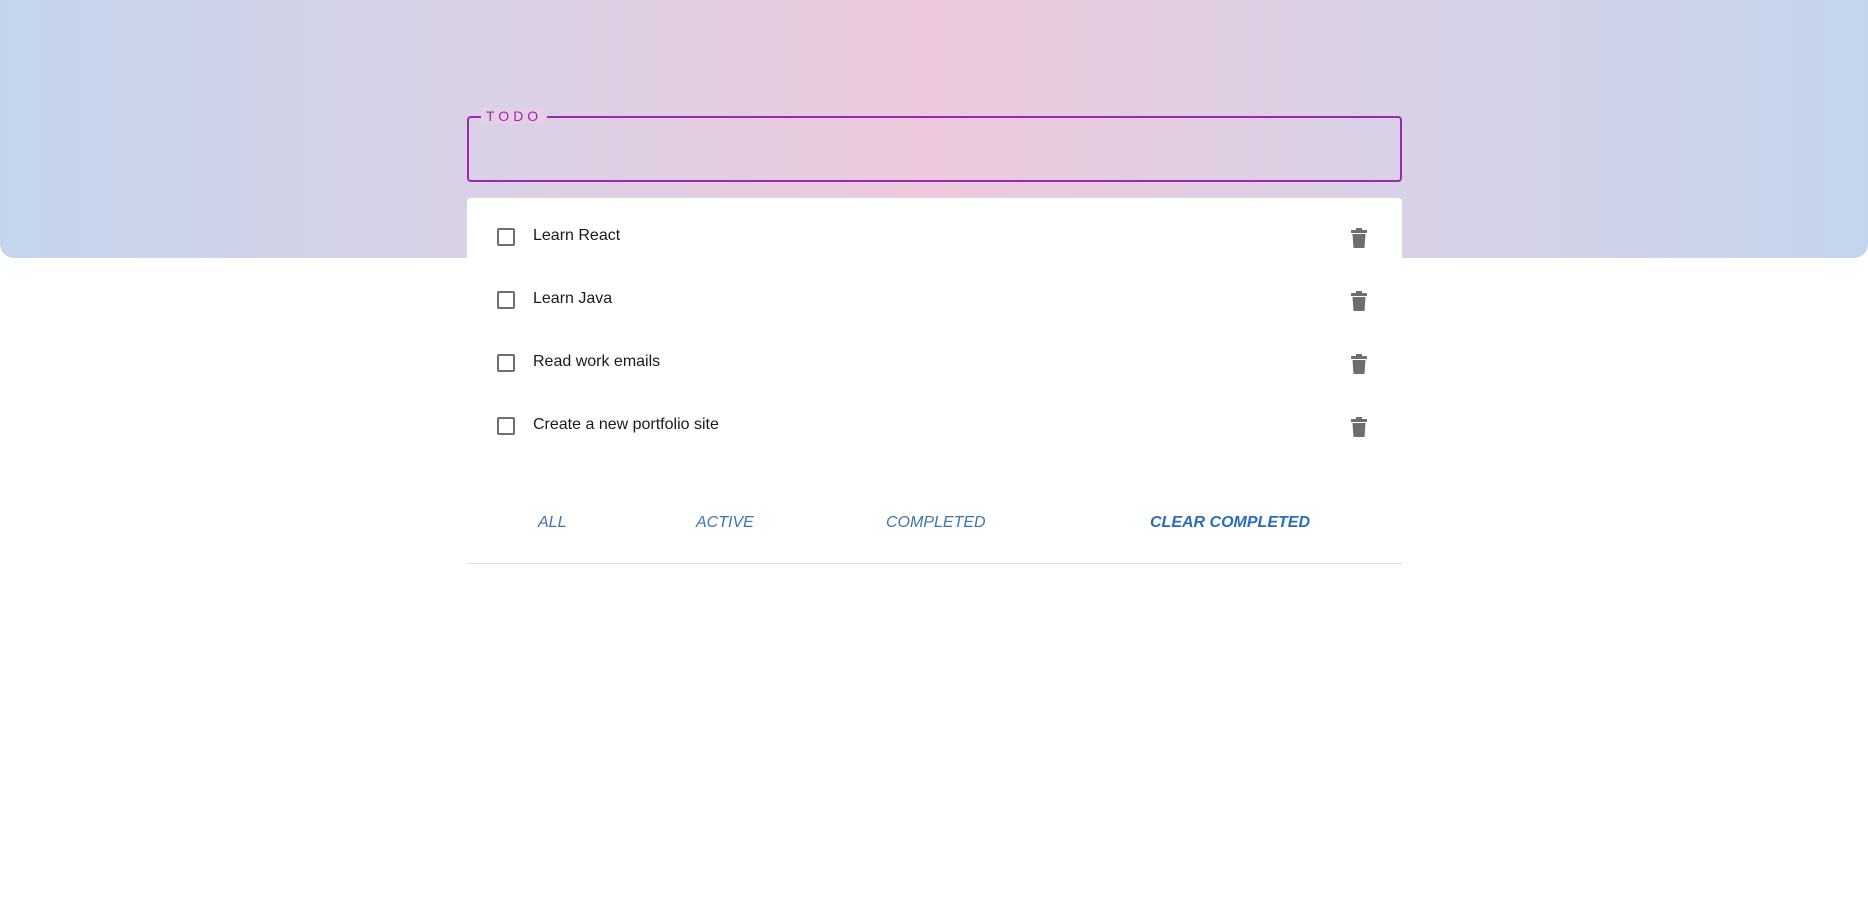  Describe the element at coordinates (514, 116) in the screenshot. I see `todo-input-label: TODO` at that location.